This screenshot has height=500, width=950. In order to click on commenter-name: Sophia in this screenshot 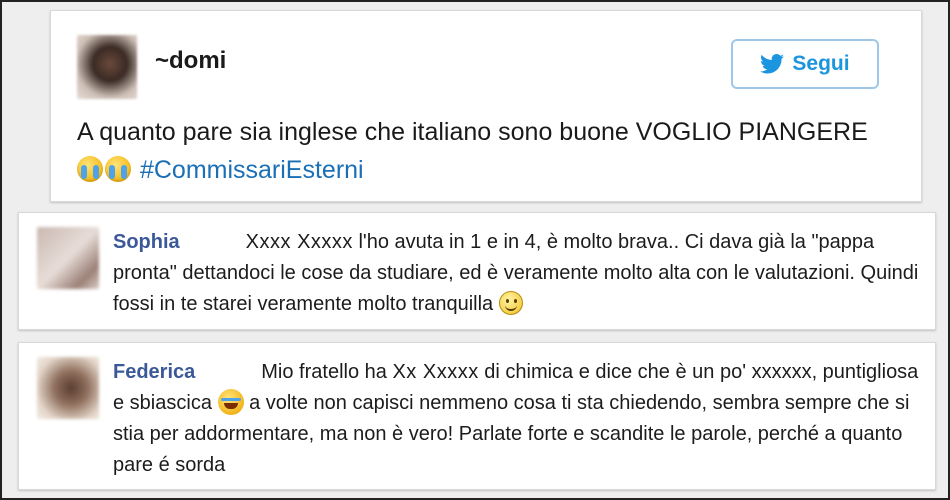, I will do `click(146, 242)`.